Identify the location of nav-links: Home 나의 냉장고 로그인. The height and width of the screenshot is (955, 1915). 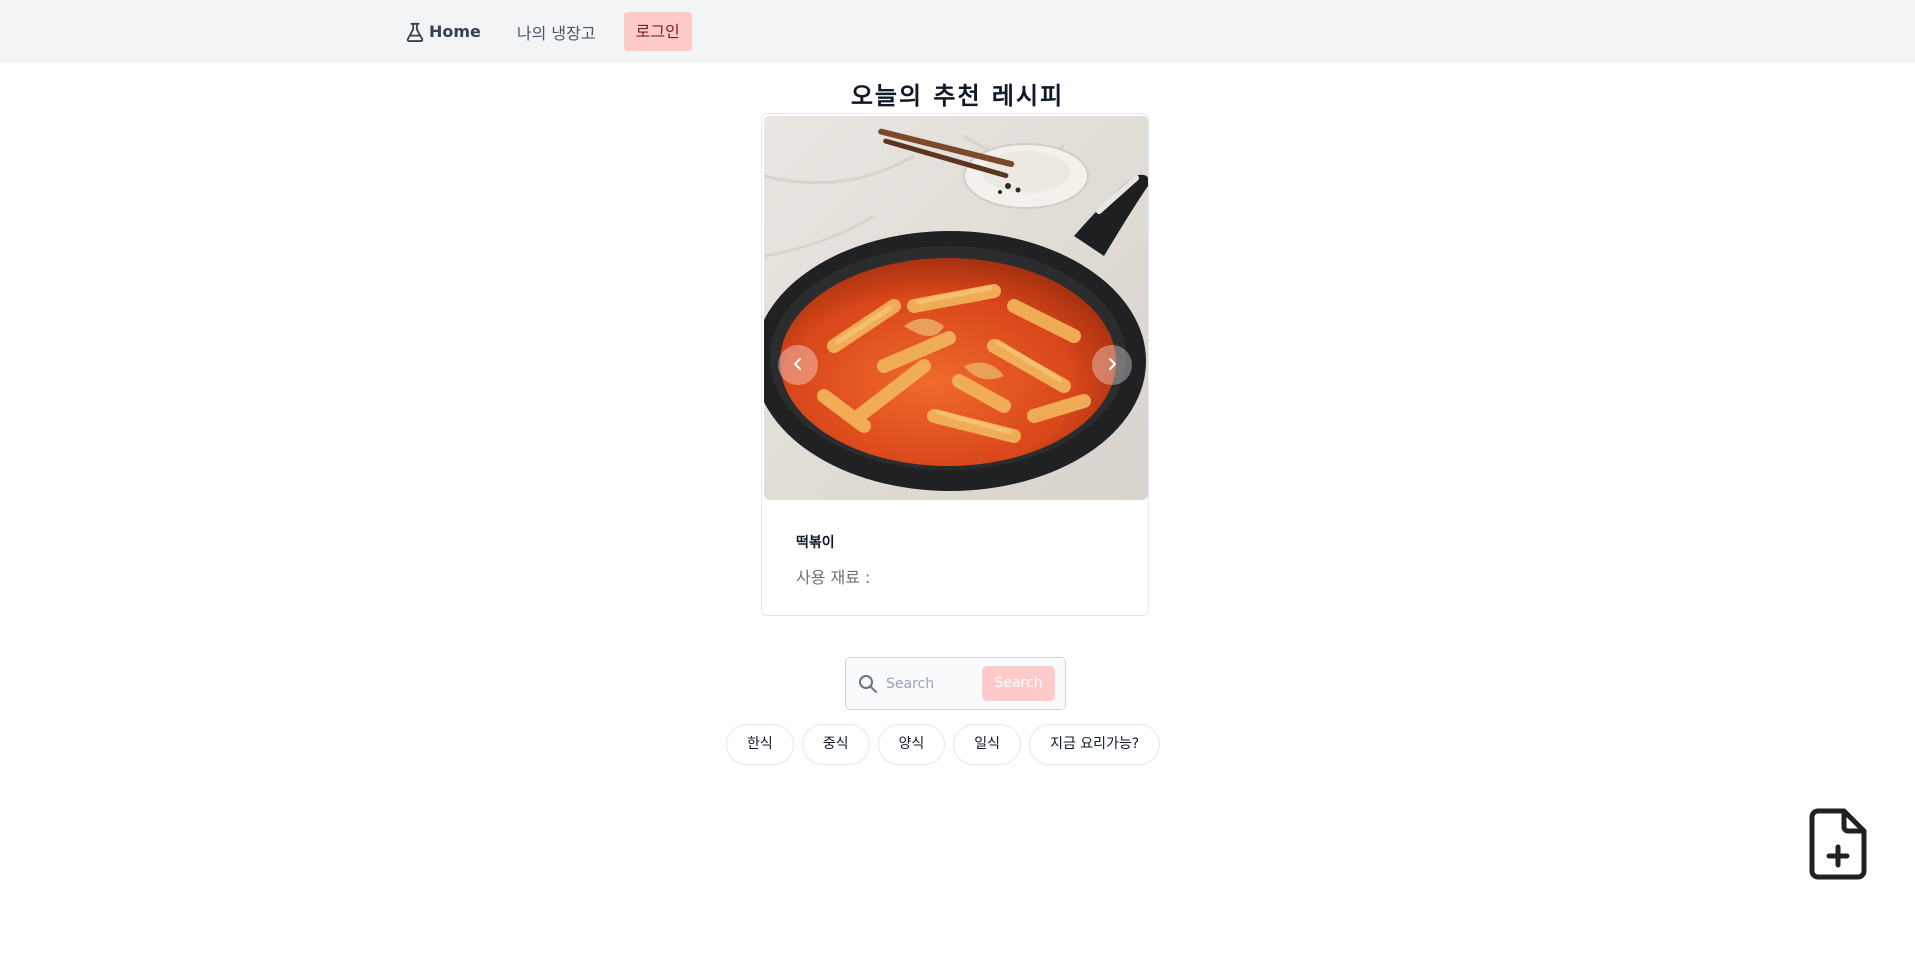
(548, 31).